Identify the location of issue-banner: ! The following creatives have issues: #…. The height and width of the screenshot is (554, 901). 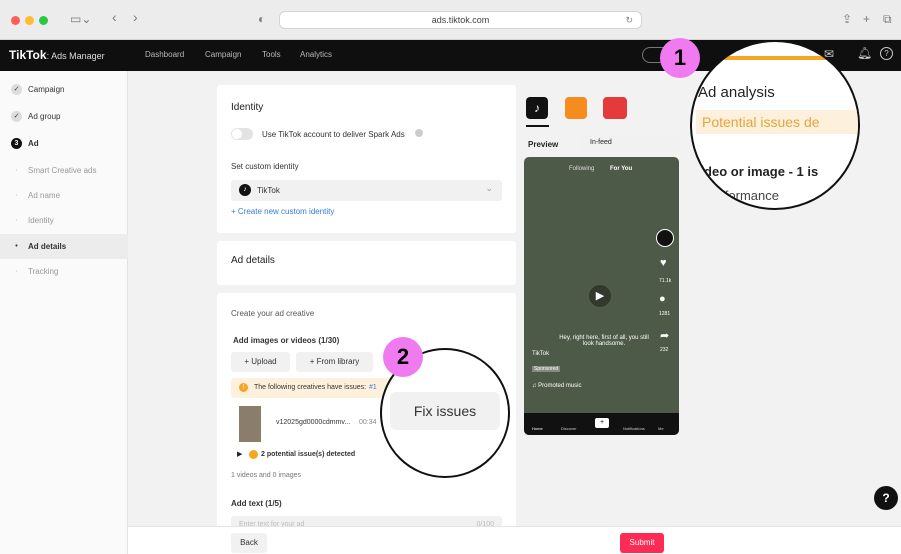
(316, 388).